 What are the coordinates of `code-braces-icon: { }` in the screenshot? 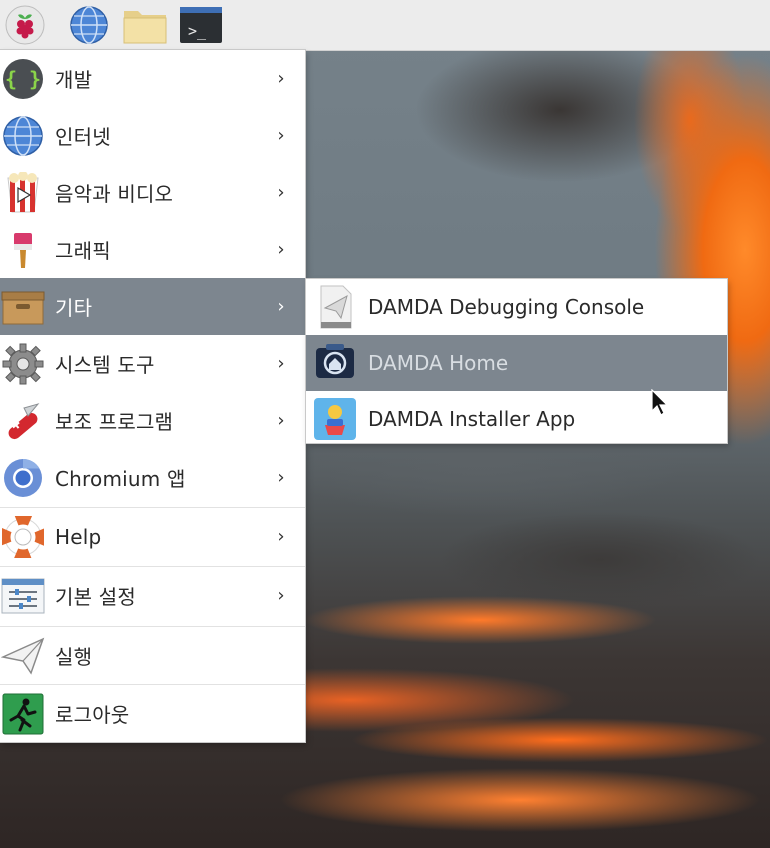 It's located at (23, 79).